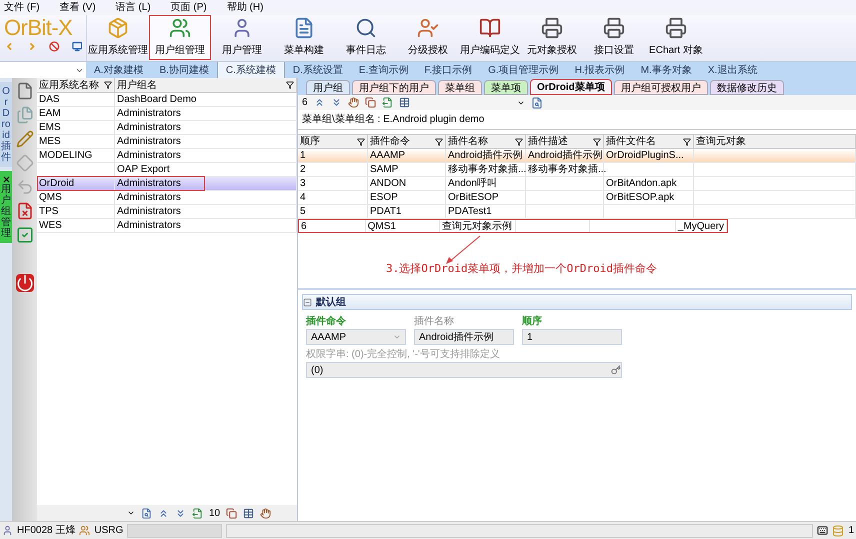  Describe the element at coordinates (167, 142) in the screenshot. I see `table-row: MES Administrators` at that location.